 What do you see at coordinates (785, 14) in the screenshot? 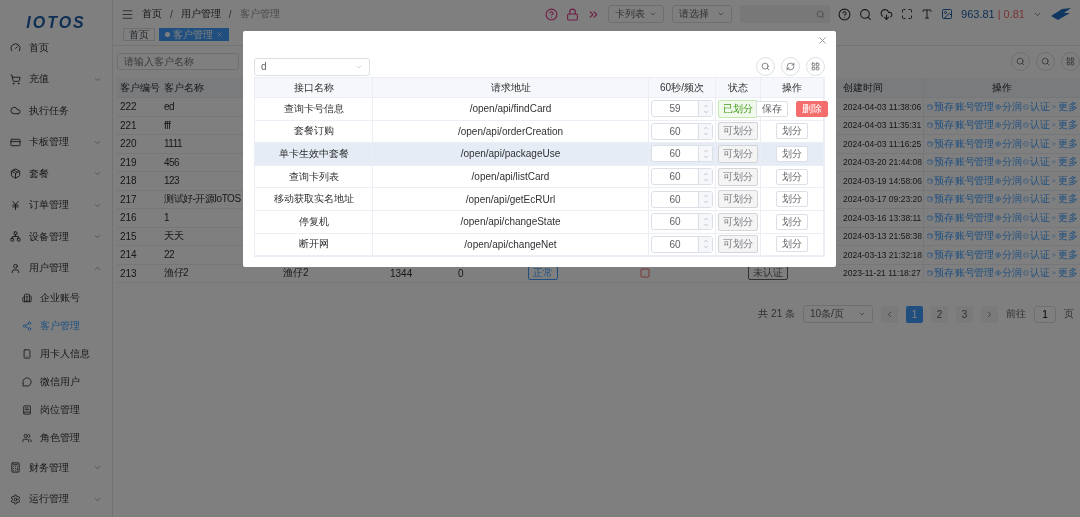
I see `search-field` at bounding box center [785, 14].